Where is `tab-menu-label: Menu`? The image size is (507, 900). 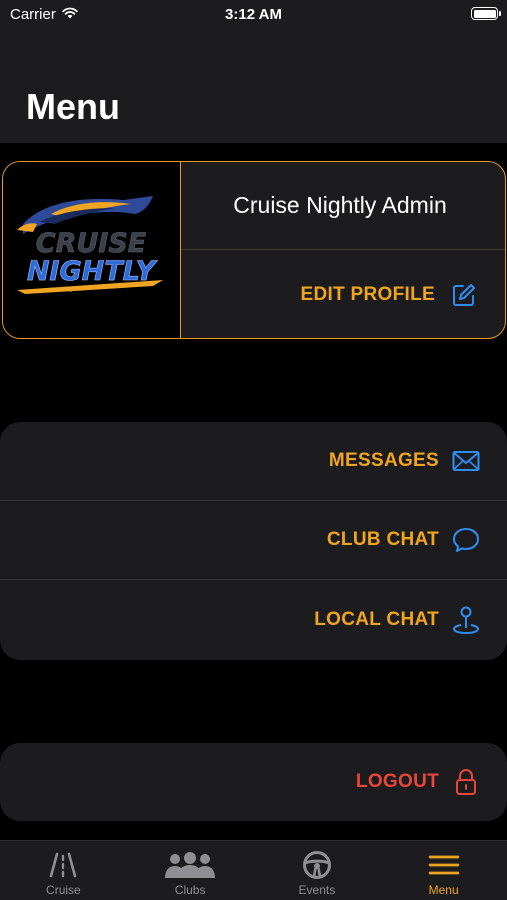 tab-menu-label: Menu is located at coordinates (443, 890).